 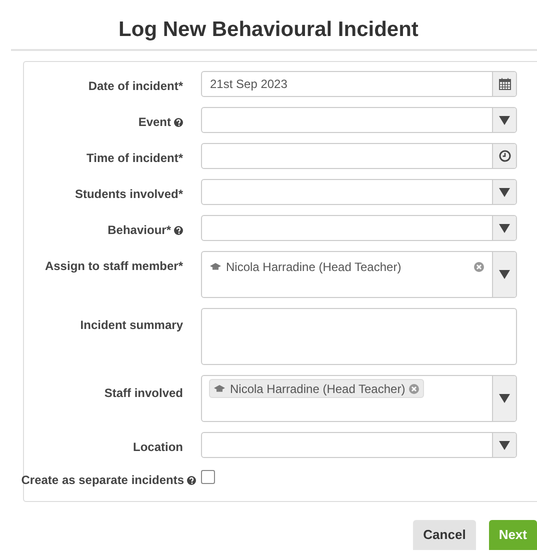 What do you see at coordinates (102, 480) in the screenshot?
I see `field-label: Create as separate incidents` at bounding box center [102, 480].